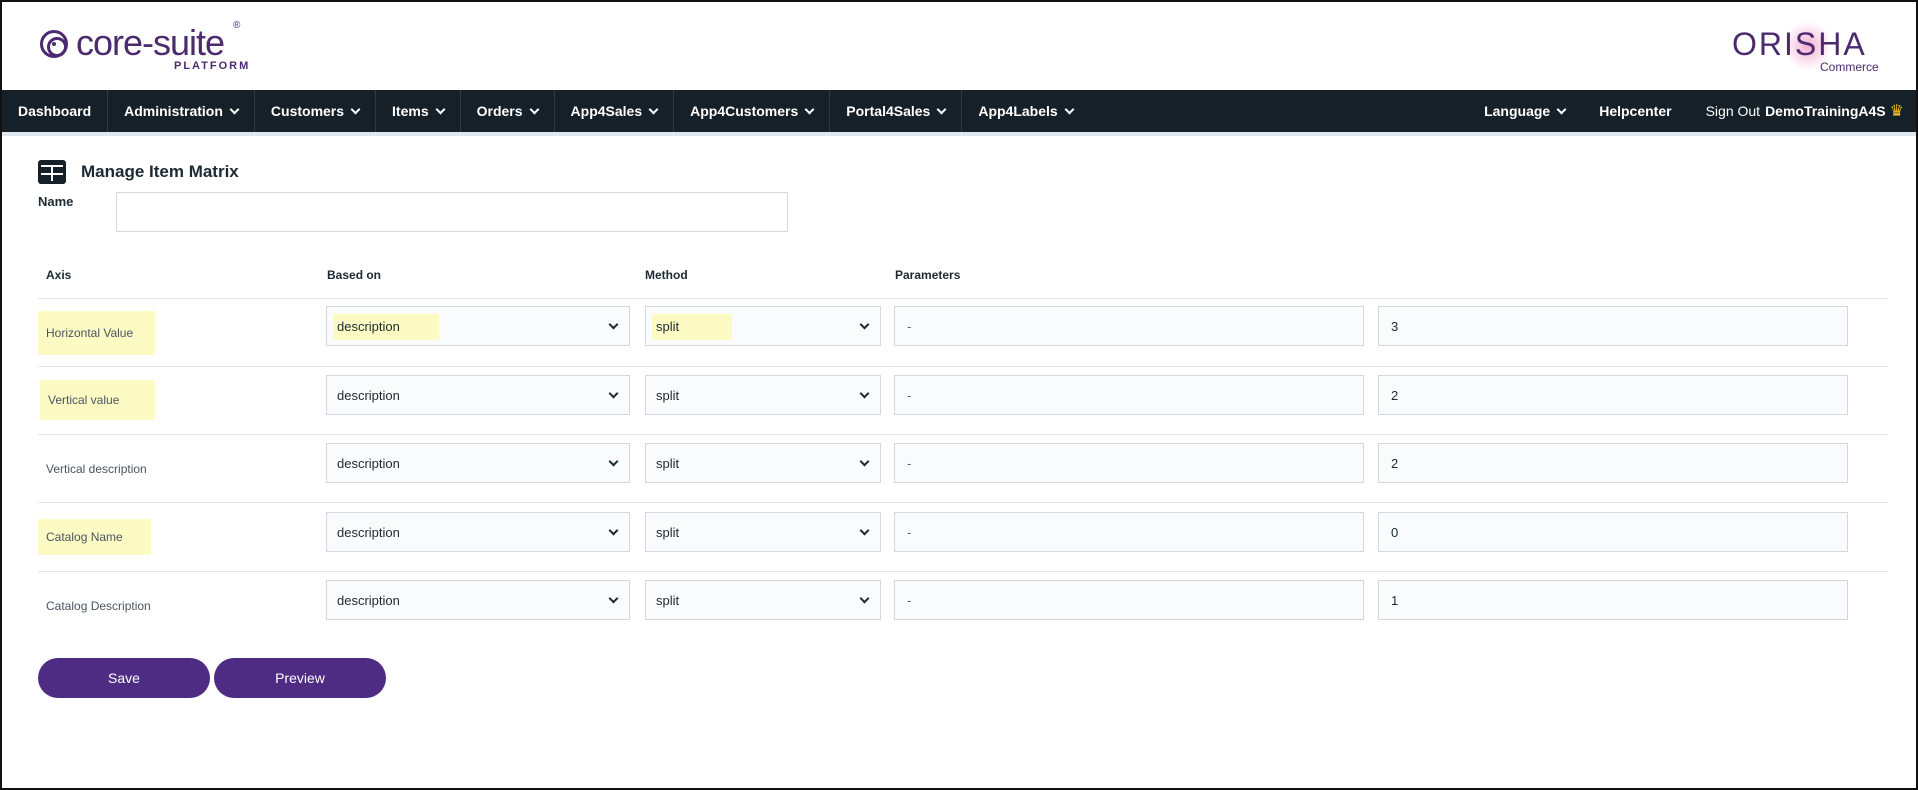 This screenshot has height=790, width=1918. I want to click on page-title: Manage Item Matrix, so click(160, 171).